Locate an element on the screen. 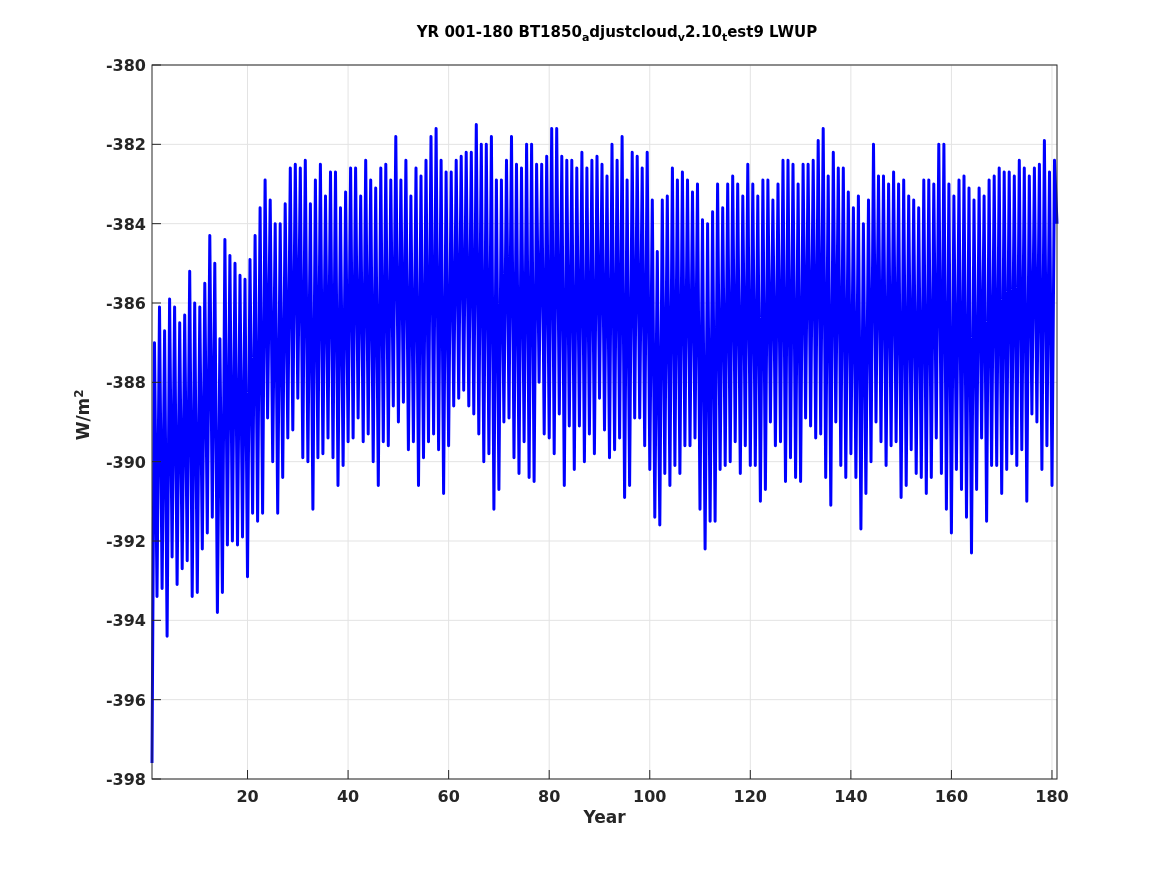  y-tick-label: -388 is located at coordinates (125, 383).